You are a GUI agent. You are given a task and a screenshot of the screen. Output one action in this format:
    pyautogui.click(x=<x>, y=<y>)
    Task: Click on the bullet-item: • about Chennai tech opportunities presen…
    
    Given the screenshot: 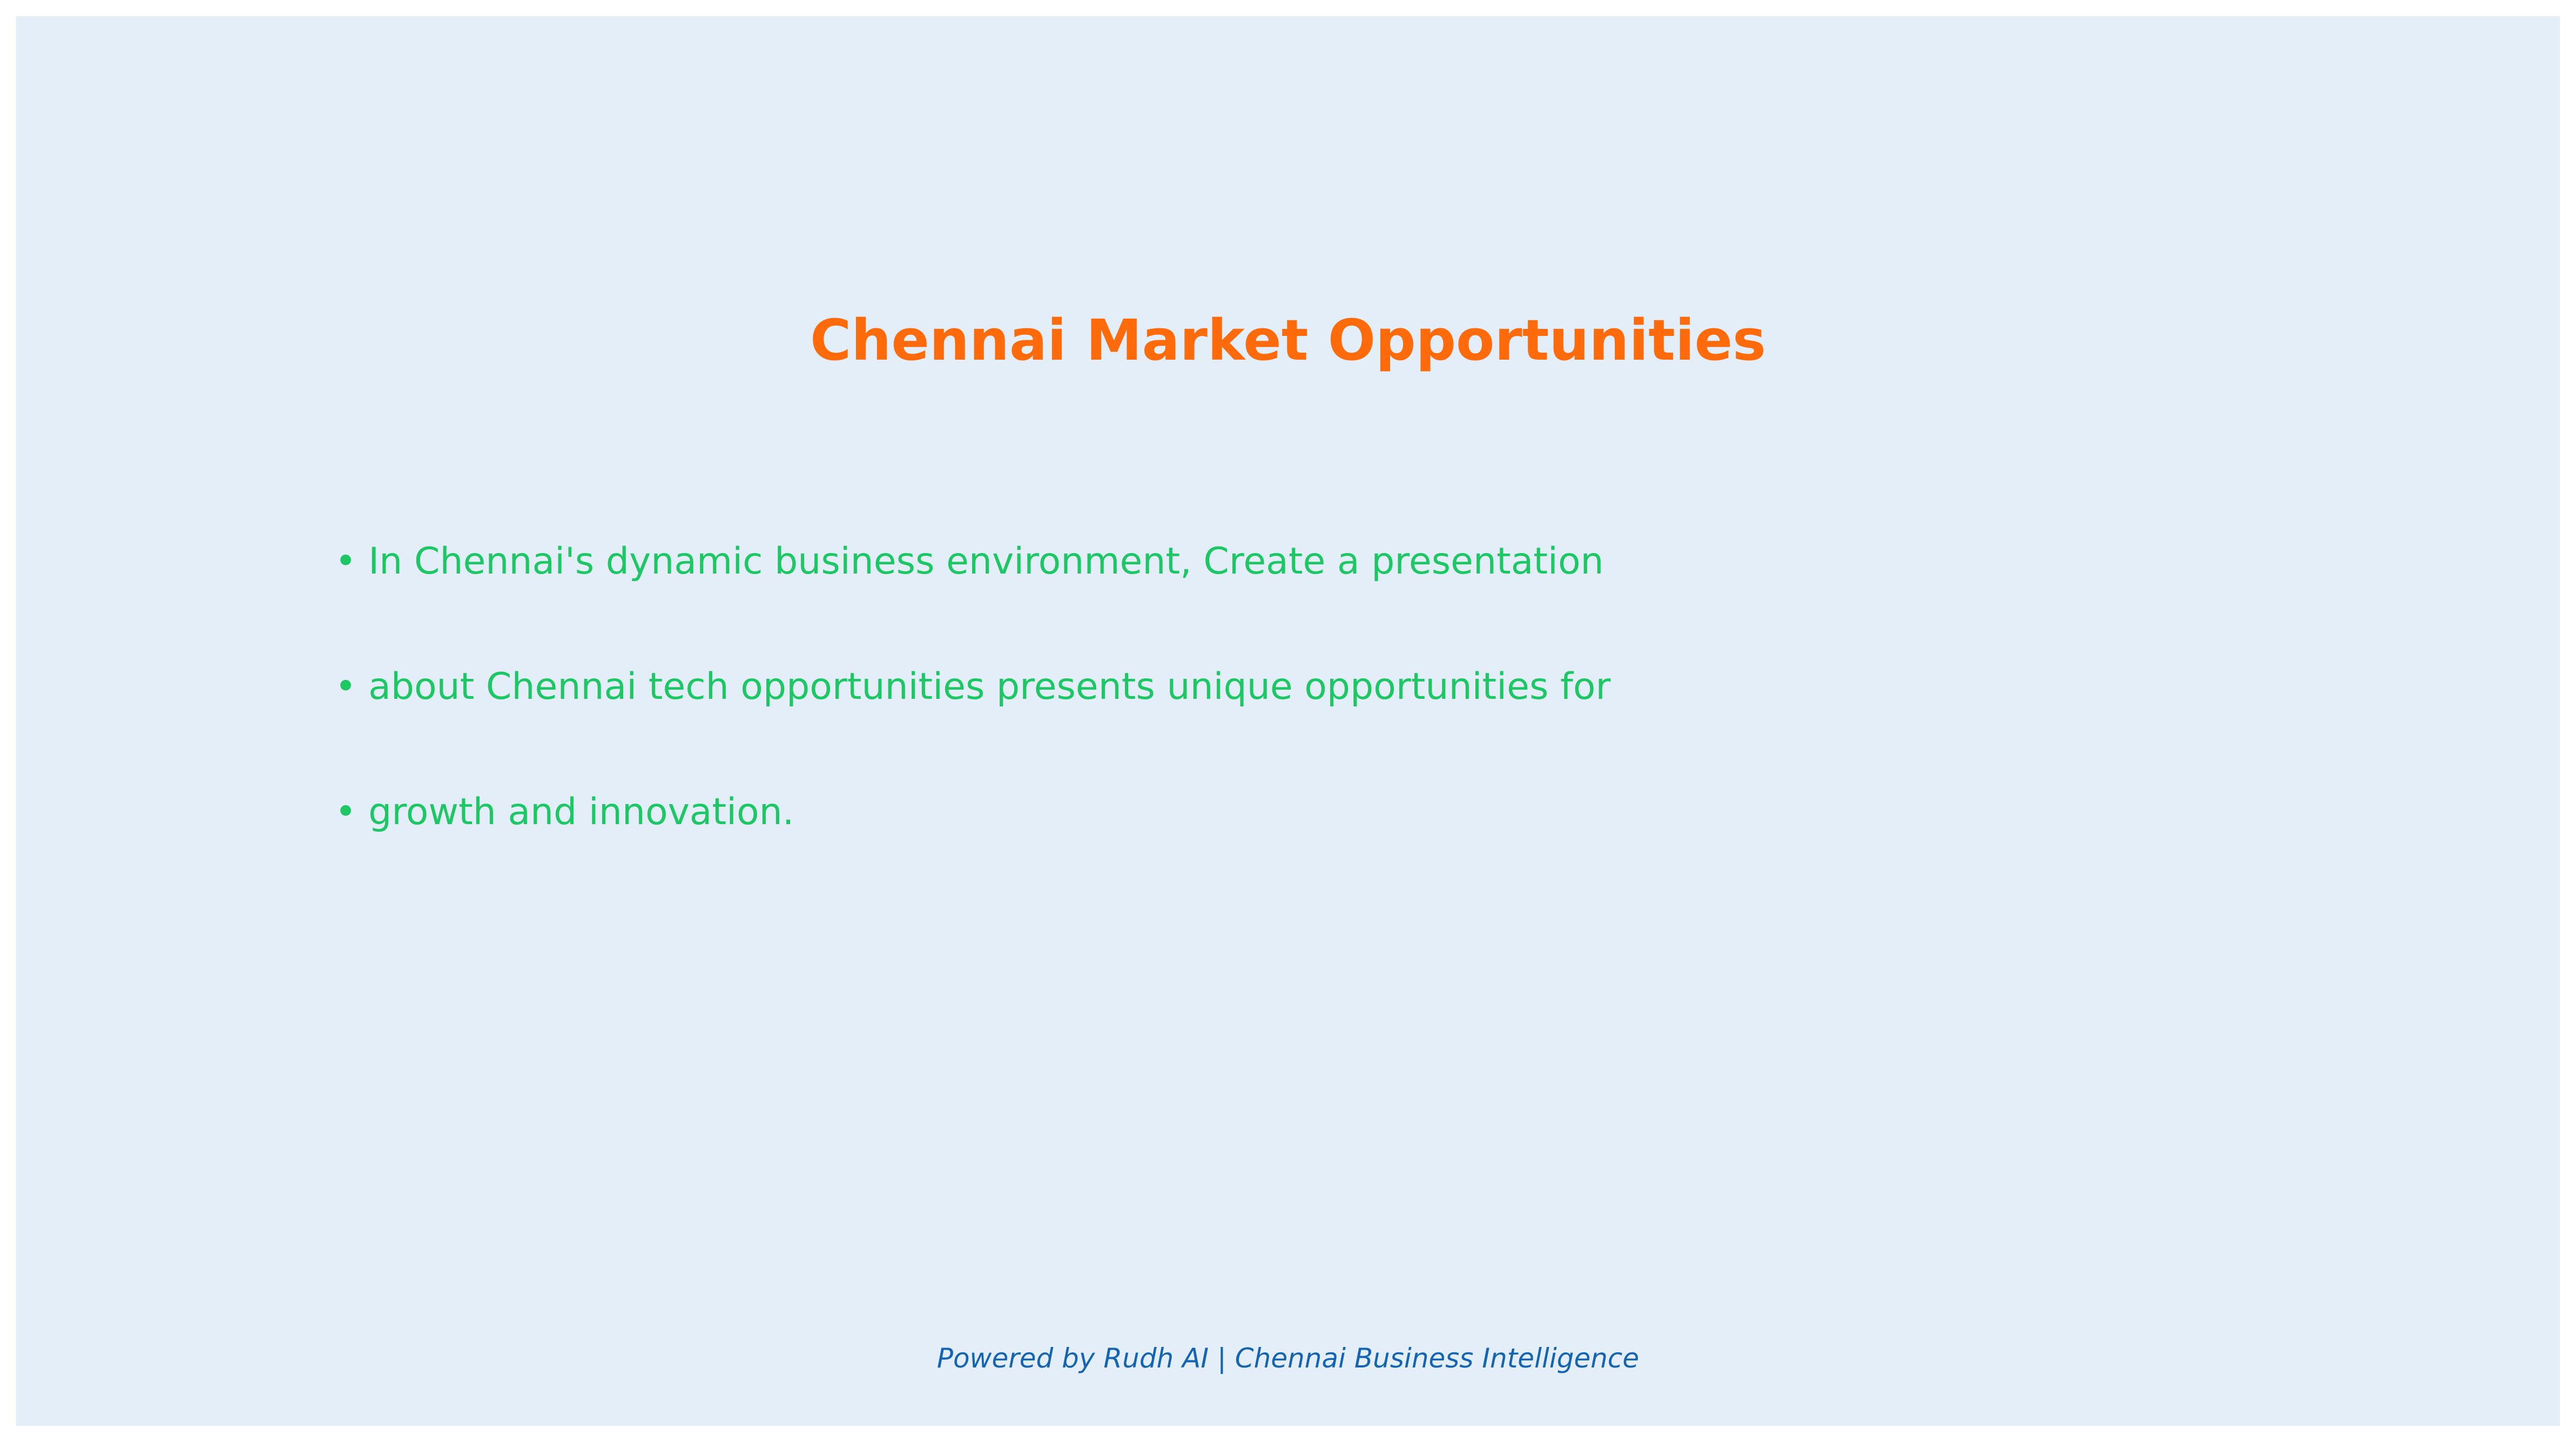 What is the action you would take?
    pyautogui.click(x=973, y=687)
    